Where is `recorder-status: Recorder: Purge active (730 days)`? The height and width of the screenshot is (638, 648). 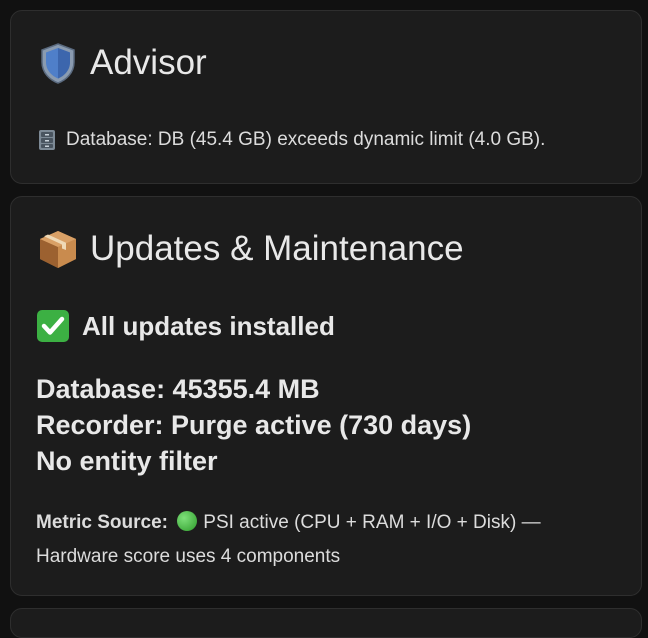 recorder-status: Recorder: Purge active (730 days) is located at coordinates (254, 425).